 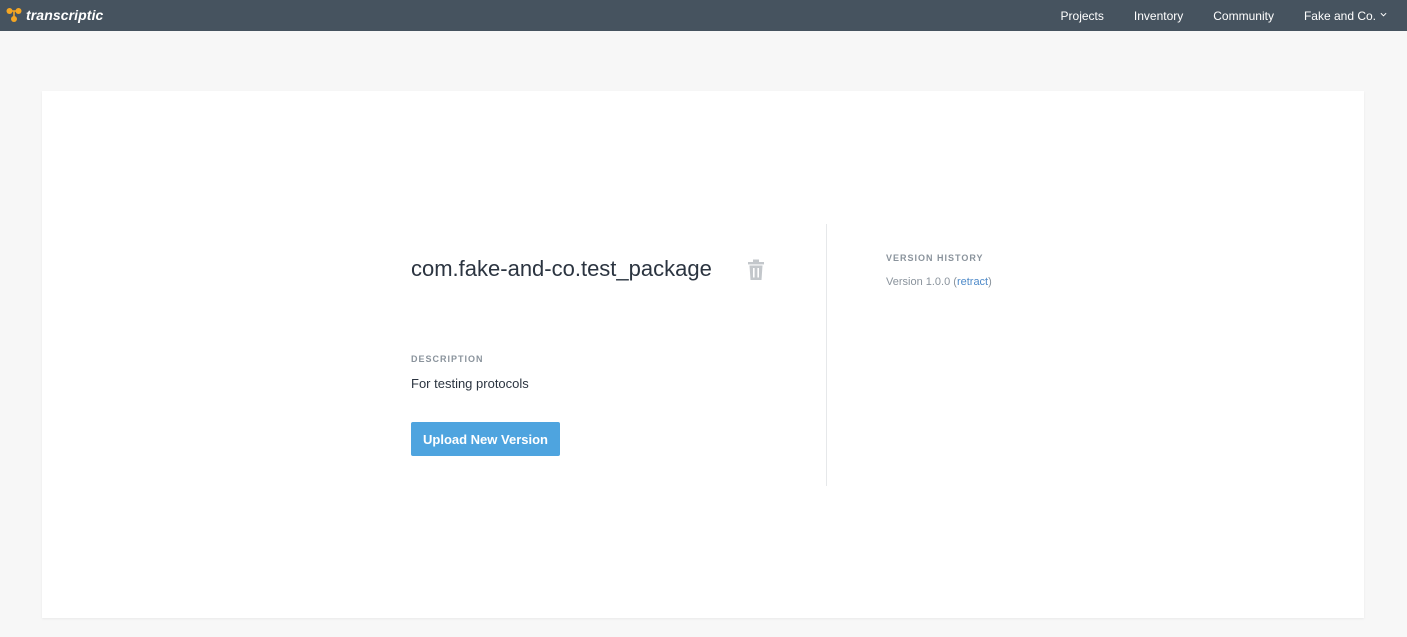 I want to click on column-divider, so click(x=826, y=355).